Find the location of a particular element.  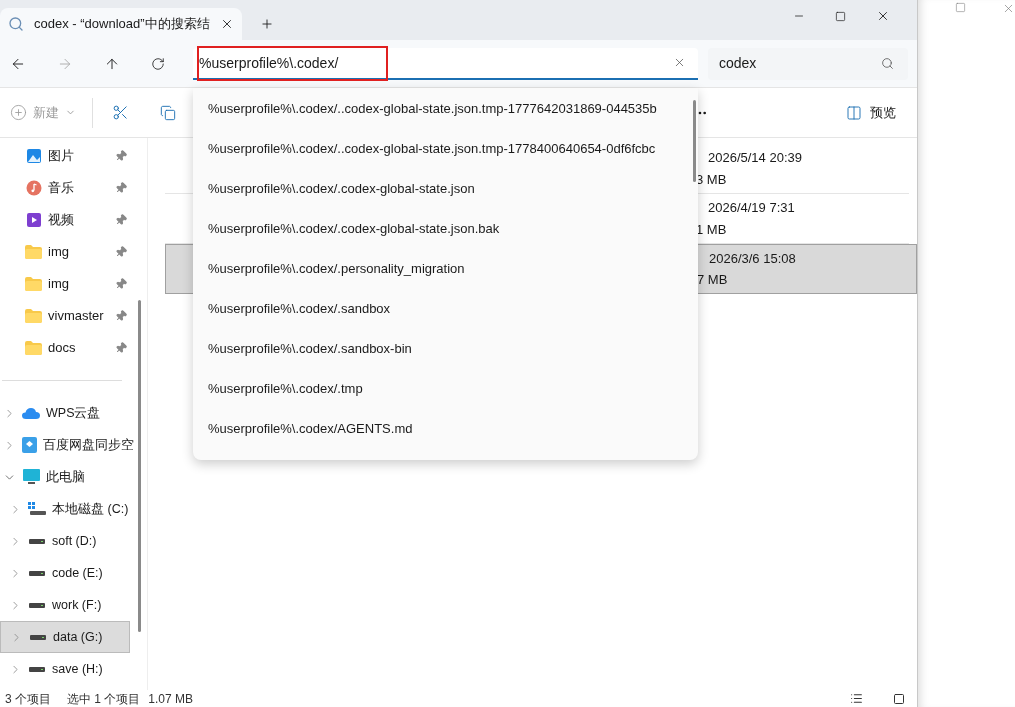

selection-info: 选中 1 个项目 is located at coordinates (104, 698).